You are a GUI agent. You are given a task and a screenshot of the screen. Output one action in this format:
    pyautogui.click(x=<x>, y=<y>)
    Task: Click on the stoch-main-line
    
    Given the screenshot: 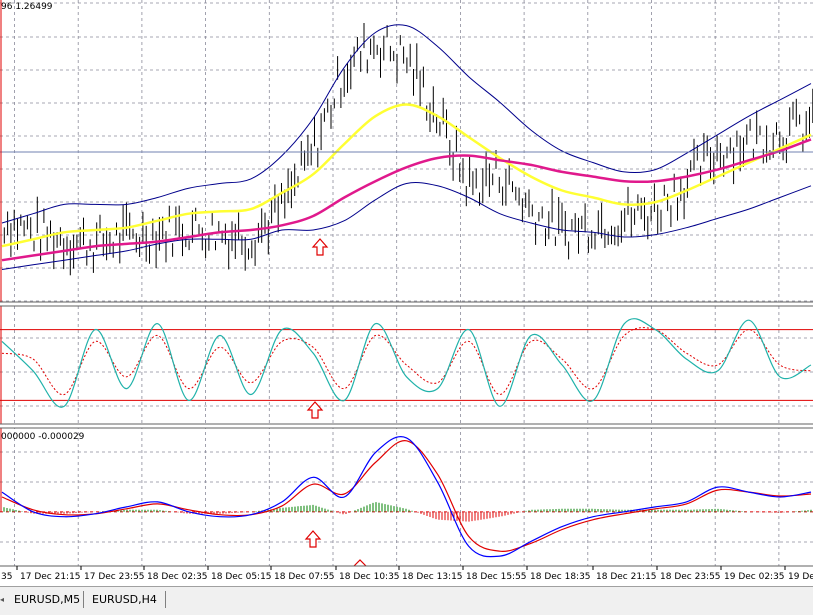 What is the action you would take?
    pyautogui.click(x=406, y=363)
    